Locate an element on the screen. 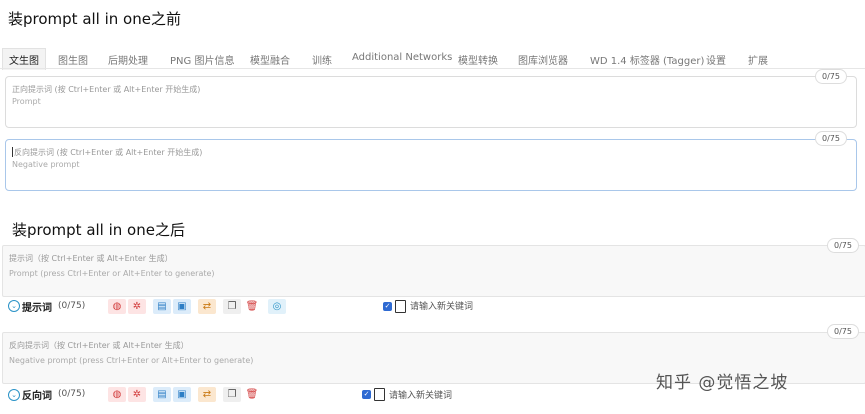 The height and width of the screenshot is (414, 865). tab-model-merge: 模型融合 is located at coordinates (270, 59).